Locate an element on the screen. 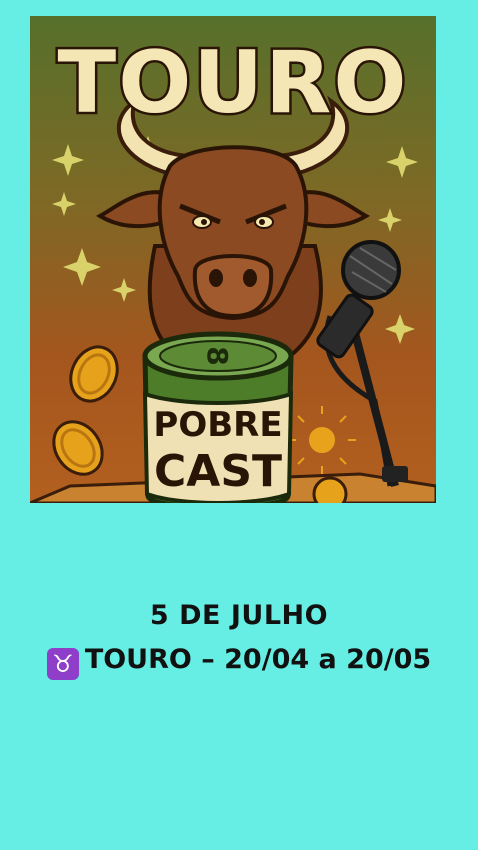  cover-title: TOURO is located at coordinates (233, 83).